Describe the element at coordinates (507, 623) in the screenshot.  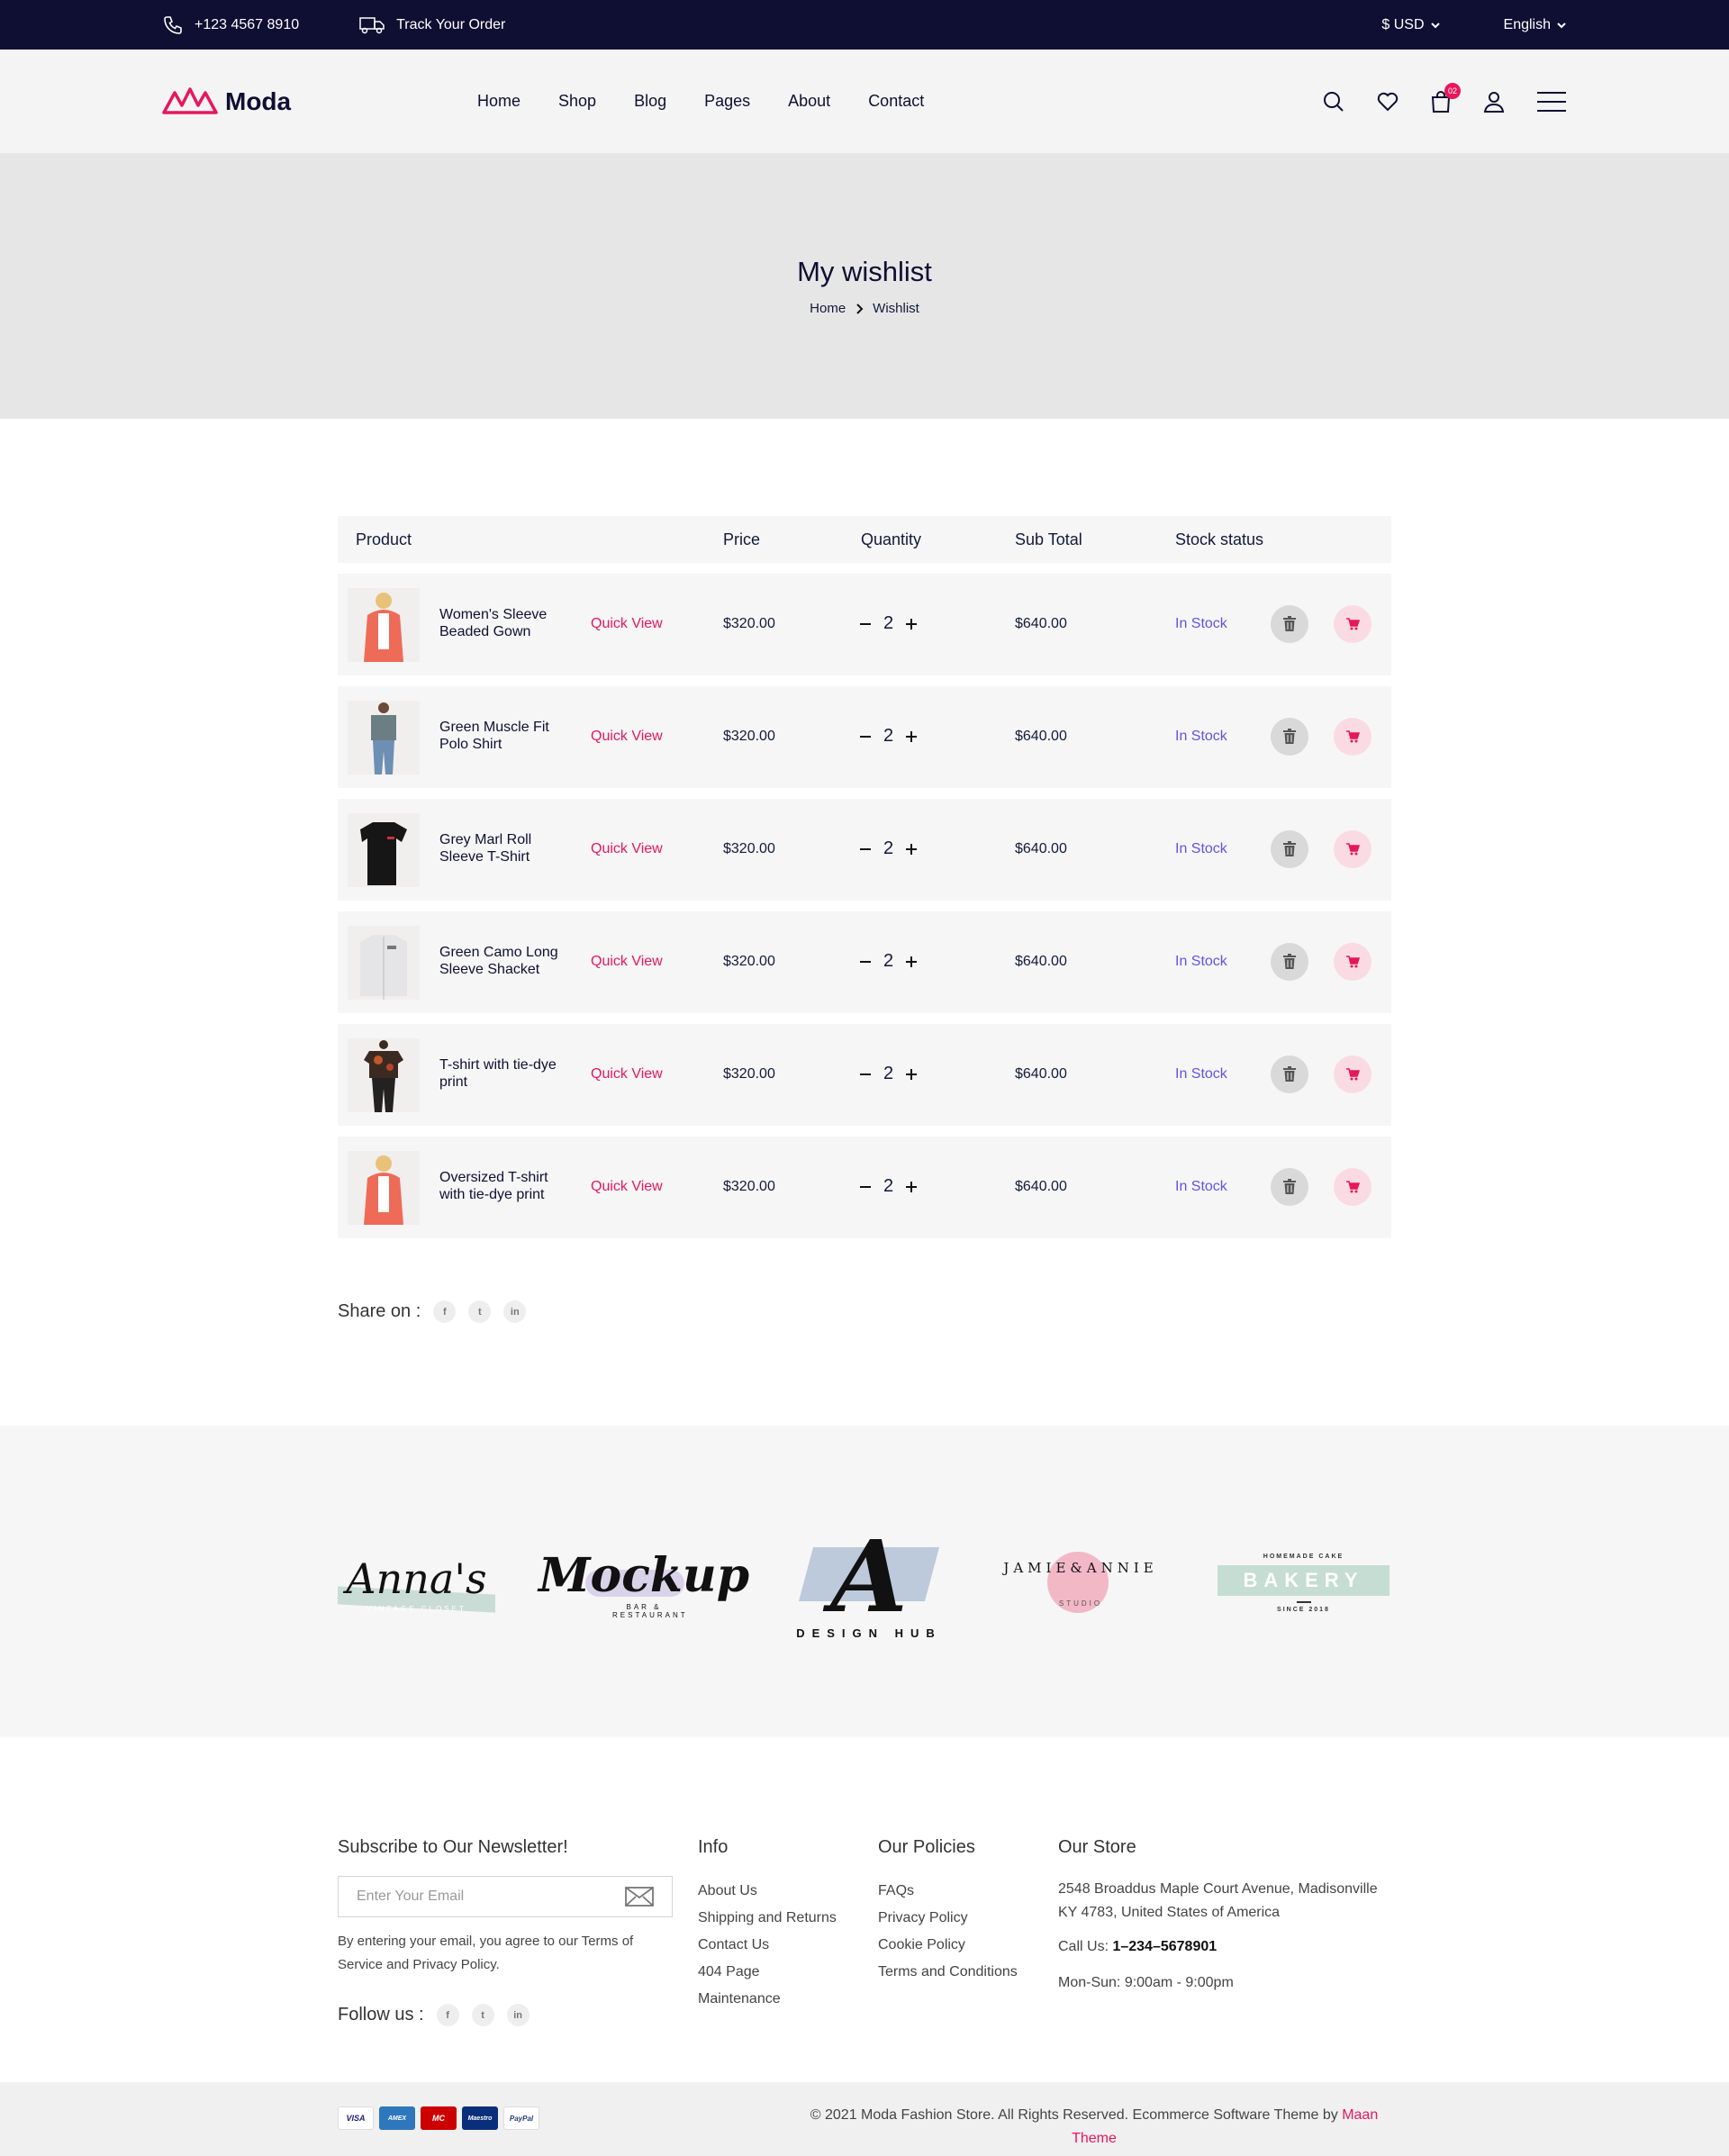
I see `product-name: Women's Sleeve Beaded Gown` at that location.